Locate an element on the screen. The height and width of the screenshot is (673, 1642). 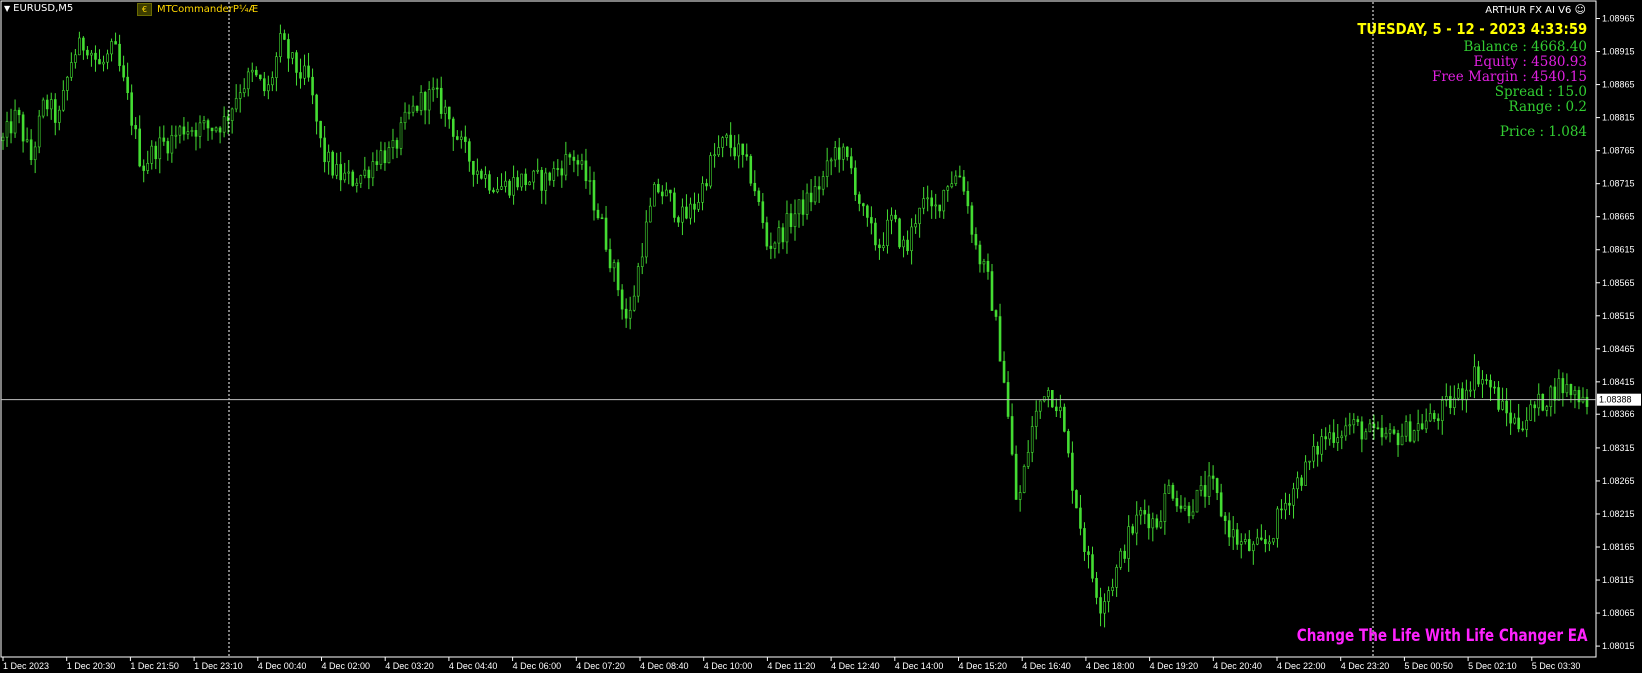
symbol-label: ▼ EURUSD,M5 is located at coordinates (38, 8).